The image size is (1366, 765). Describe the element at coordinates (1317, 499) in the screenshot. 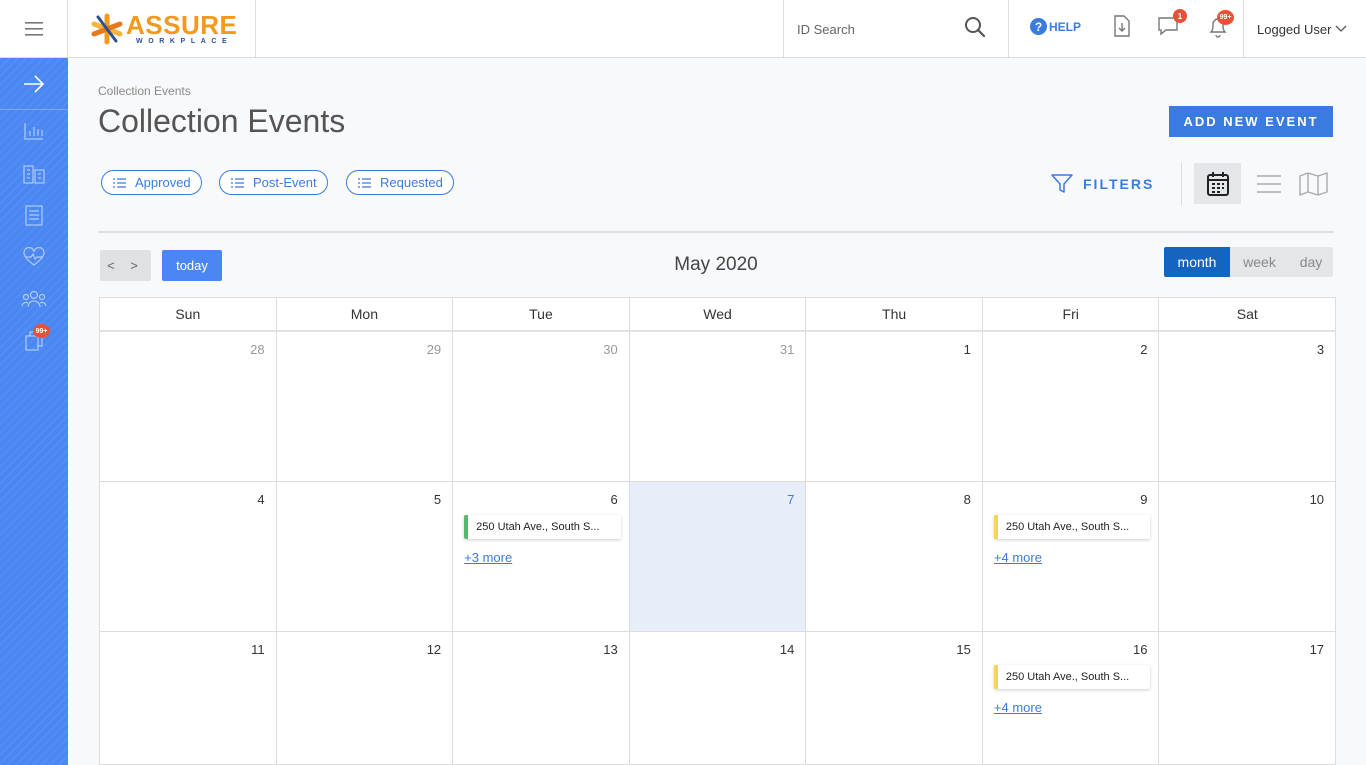

I see `day-number: 10` at that location.